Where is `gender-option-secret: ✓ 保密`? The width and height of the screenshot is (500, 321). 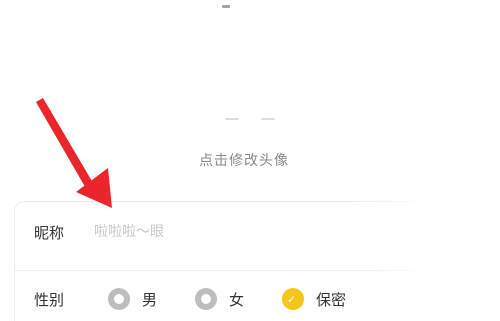 gender-option-secret: ✓ 保密 is located at coordinates (314, 299).